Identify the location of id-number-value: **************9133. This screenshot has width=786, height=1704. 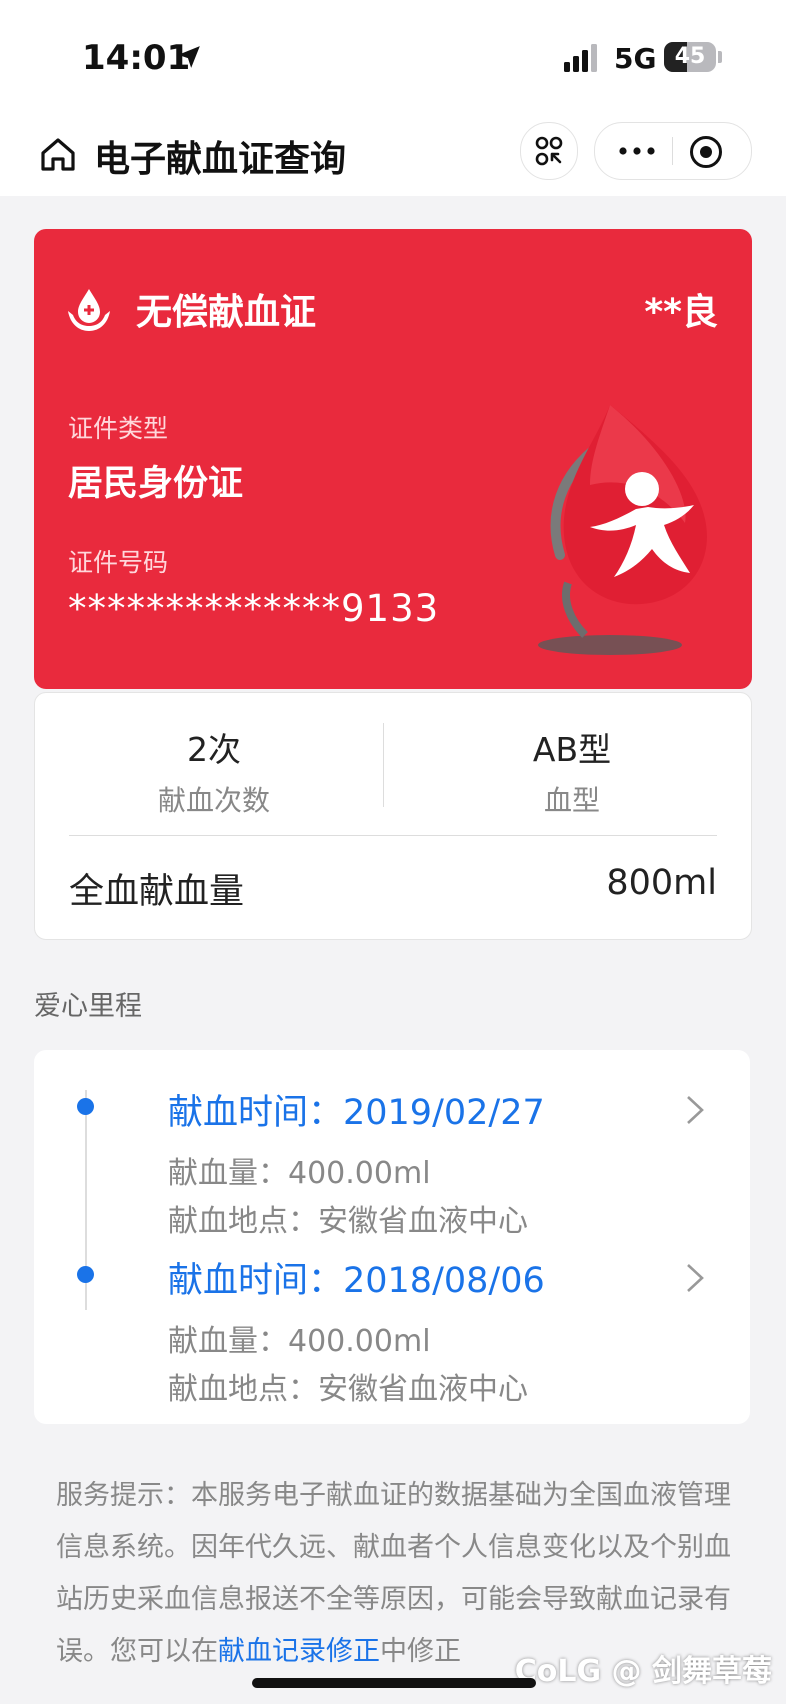
(254, 608).